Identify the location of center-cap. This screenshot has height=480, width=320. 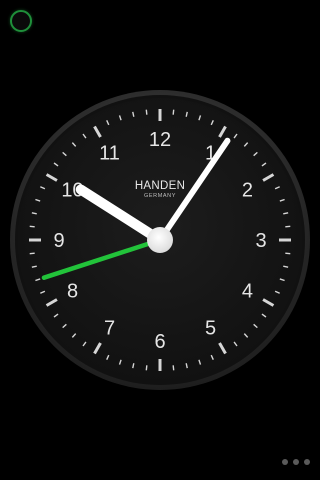
(160, 240).